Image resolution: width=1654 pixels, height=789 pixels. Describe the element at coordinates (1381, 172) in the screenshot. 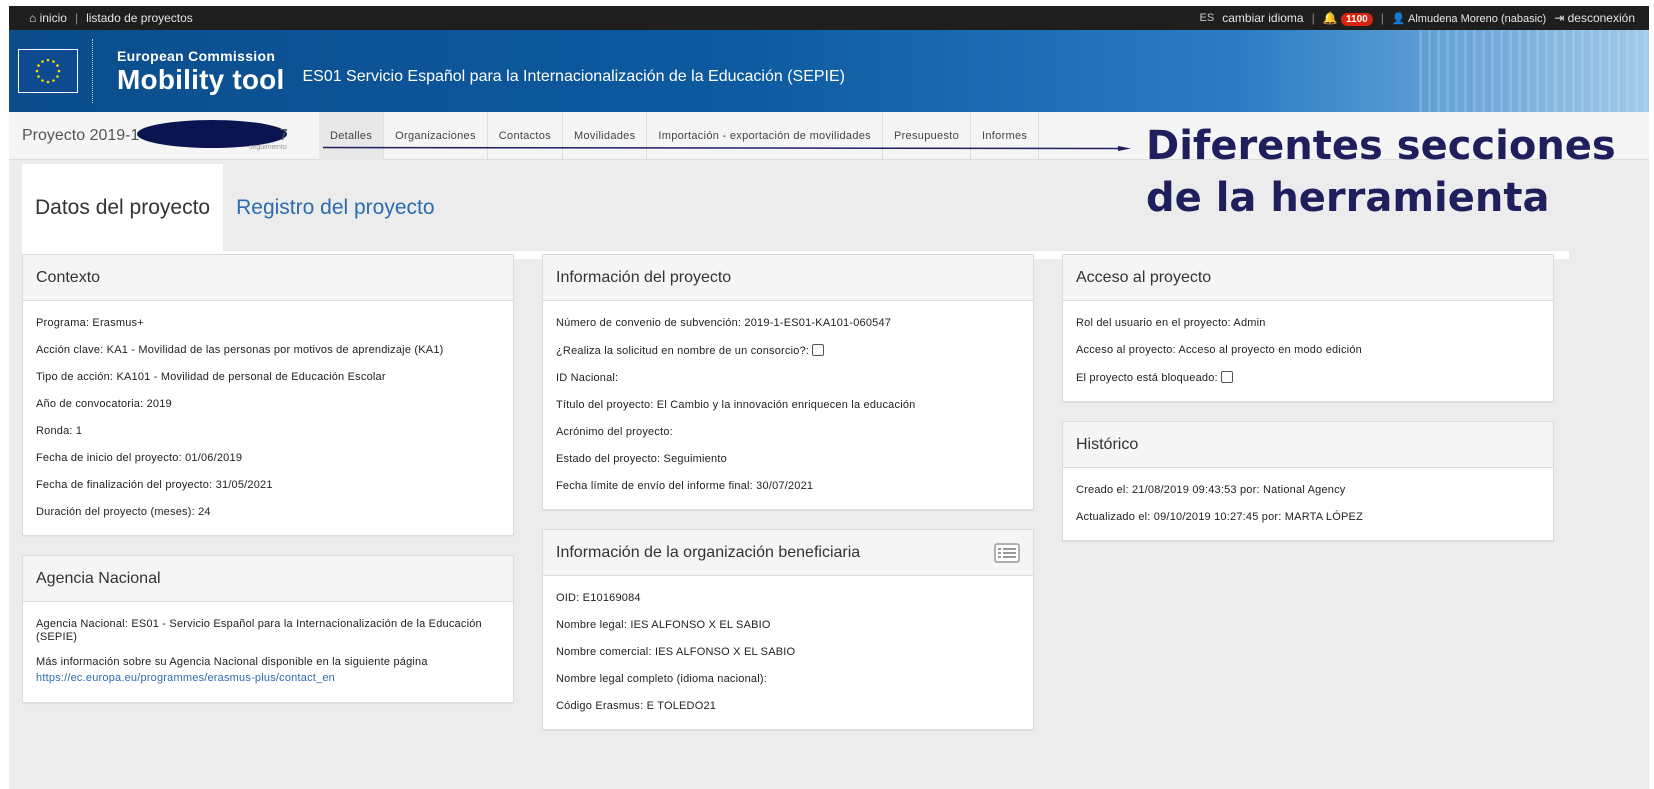

I see `annotation-text: Diferentes secciones de la herramienta` at that location.